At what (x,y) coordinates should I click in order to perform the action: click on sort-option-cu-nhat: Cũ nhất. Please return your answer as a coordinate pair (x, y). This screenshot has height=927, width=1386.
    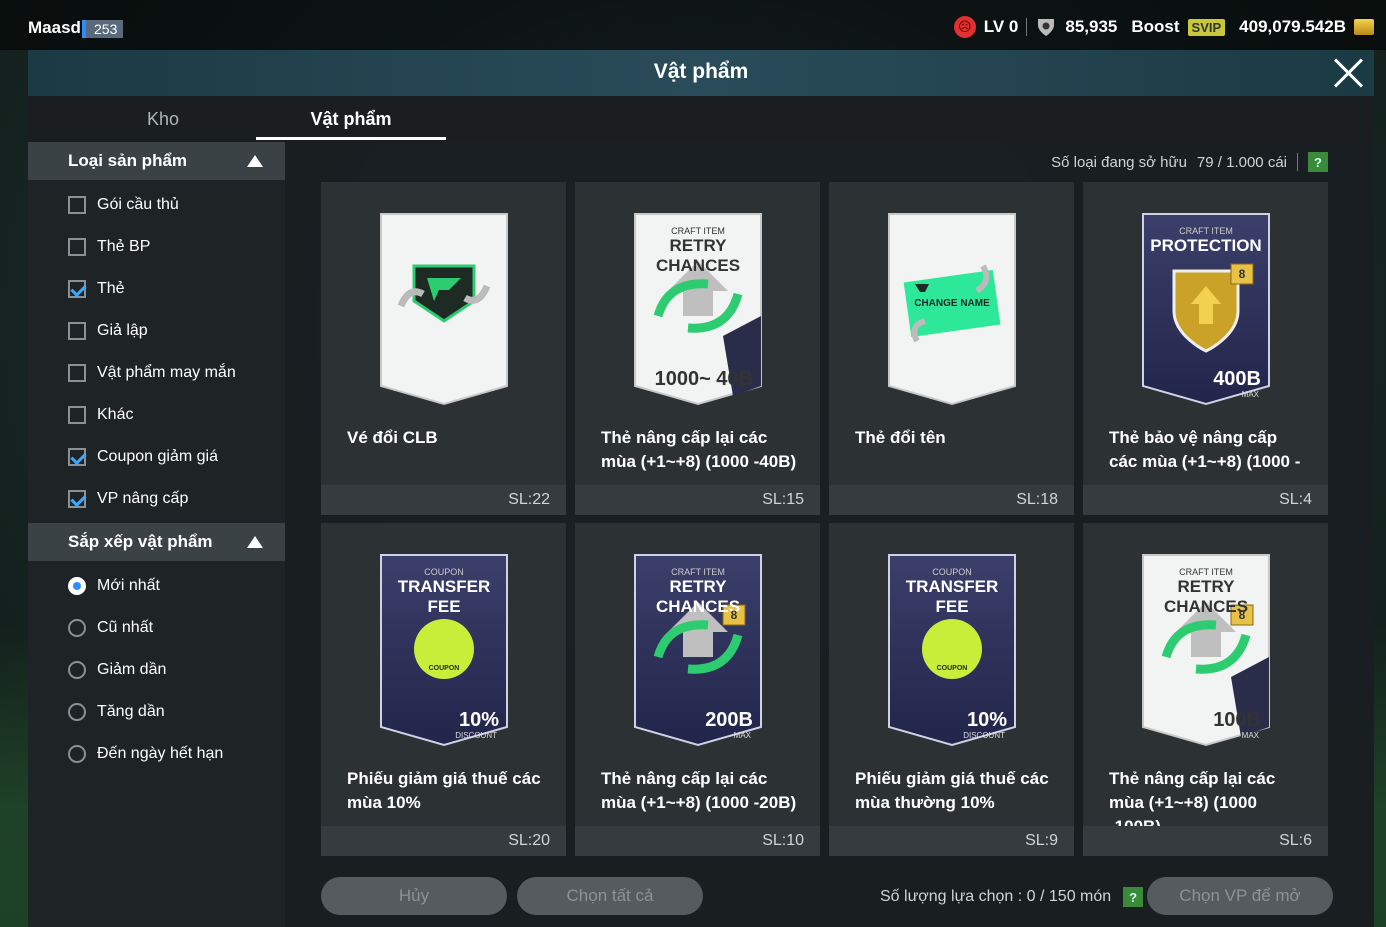
    Looking at the image, I should click on (110, 628).